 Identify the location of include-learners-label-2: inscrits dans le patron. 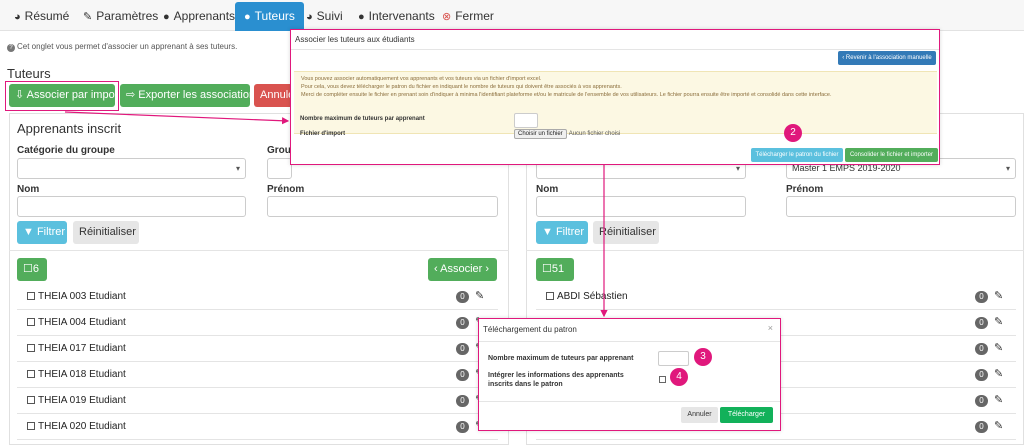
(525, 384).